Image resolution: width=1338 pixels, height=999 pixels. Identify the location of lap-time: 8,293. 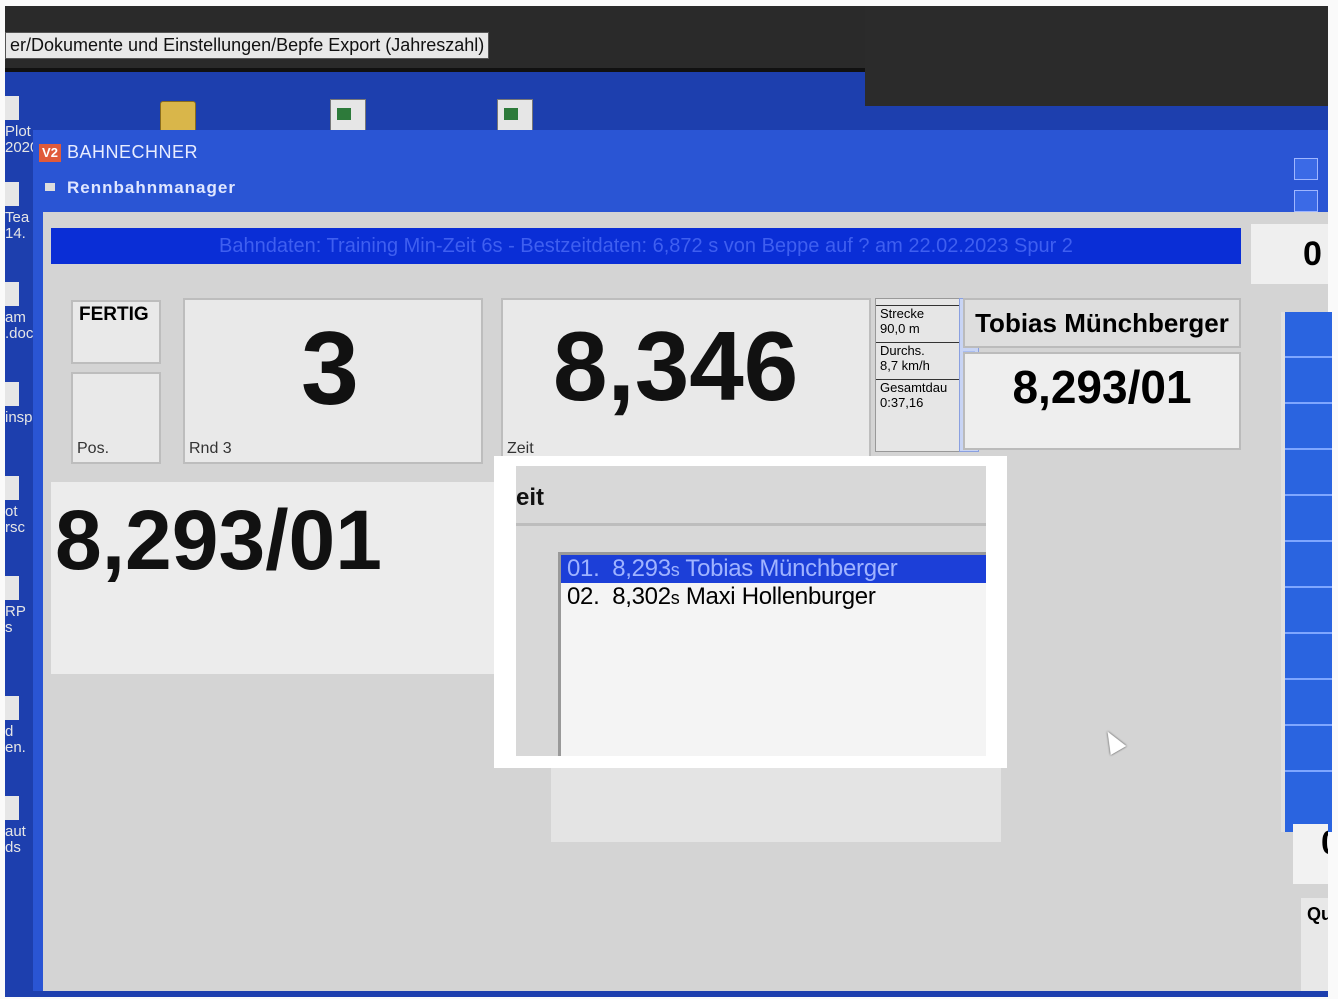
(641, 568).